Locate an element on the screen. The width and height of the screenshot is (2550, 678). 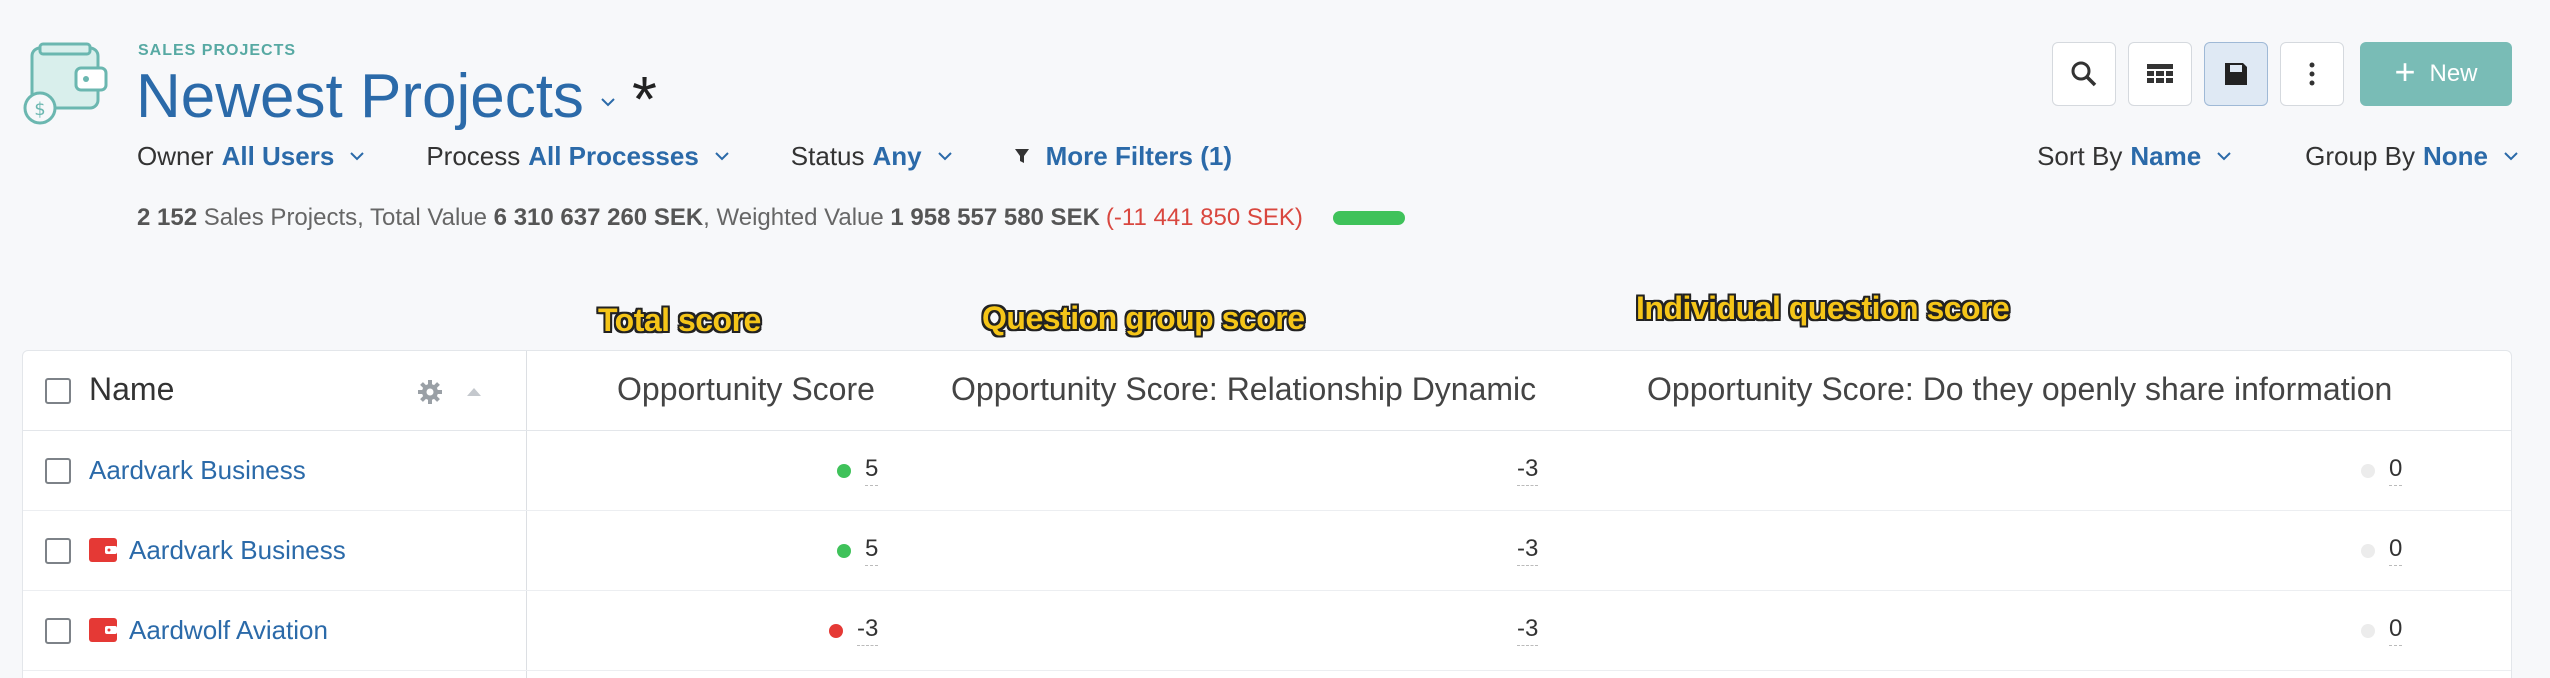
group-by-label: Group By is located at coordinates (2360, 155).